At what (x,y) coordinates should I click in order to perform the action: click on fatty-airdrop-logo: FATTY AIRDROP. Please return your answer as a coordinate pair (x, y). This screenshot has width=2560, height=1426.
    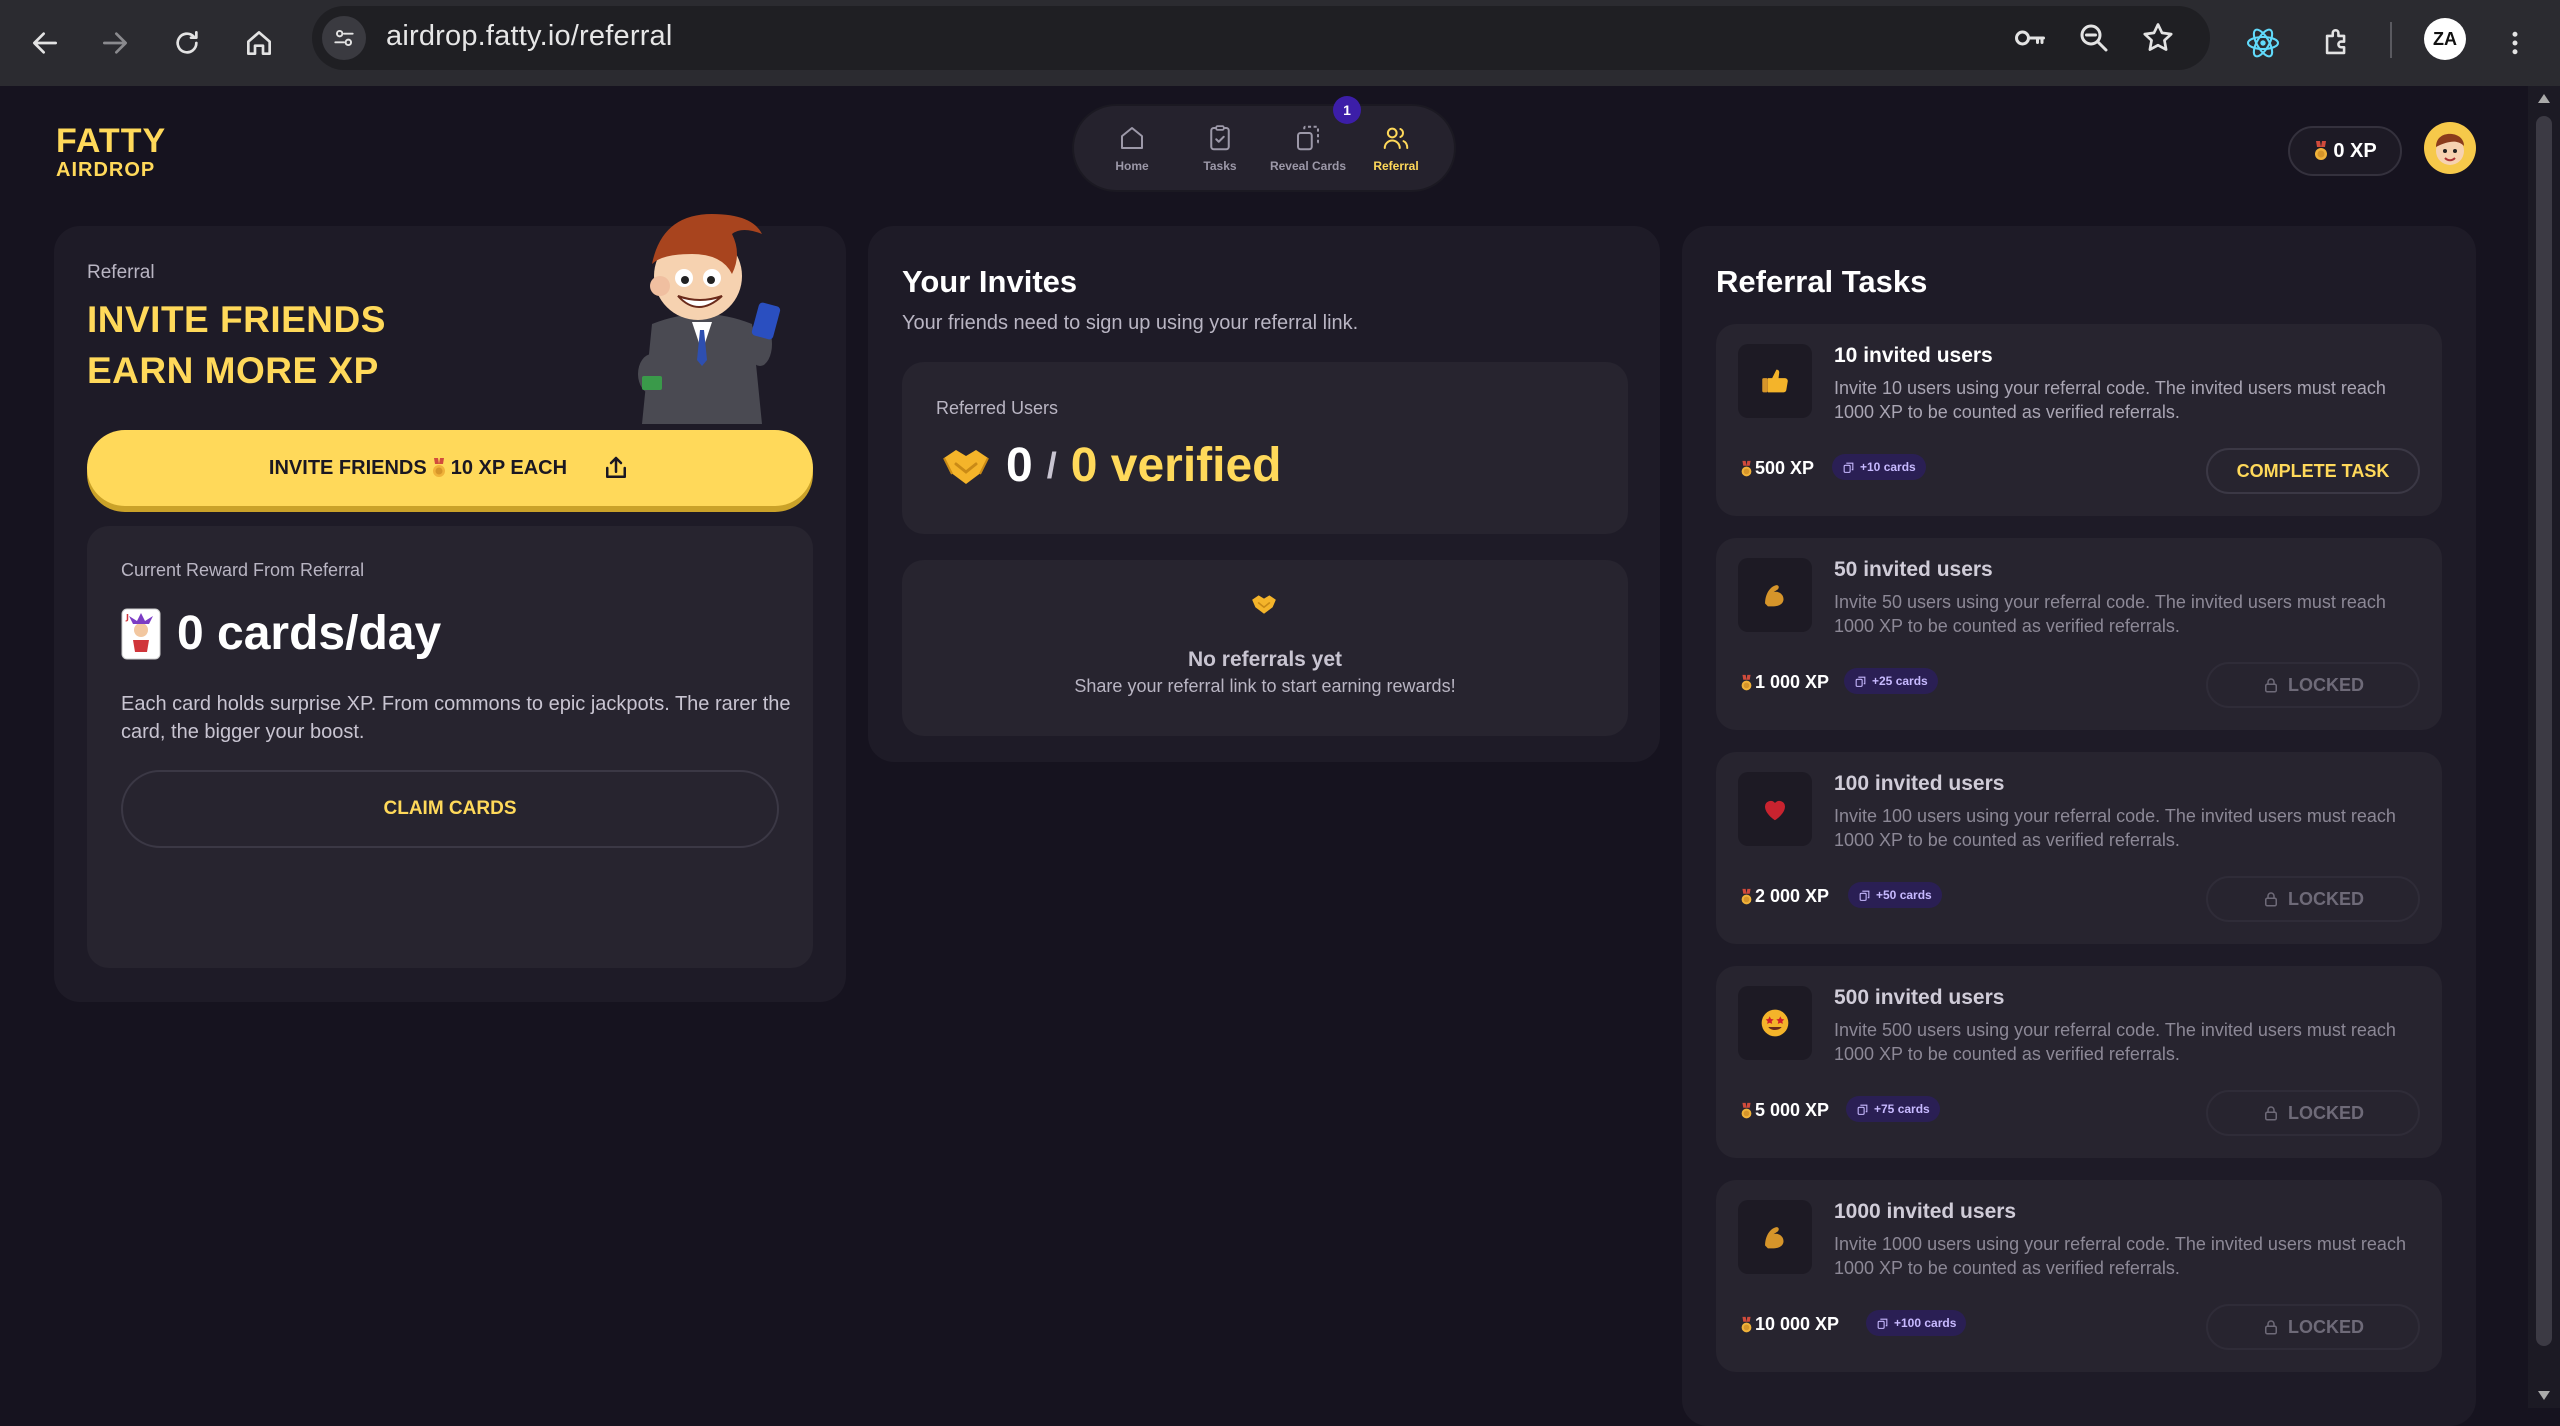
    Looking at the image, I should click on (111, 152).